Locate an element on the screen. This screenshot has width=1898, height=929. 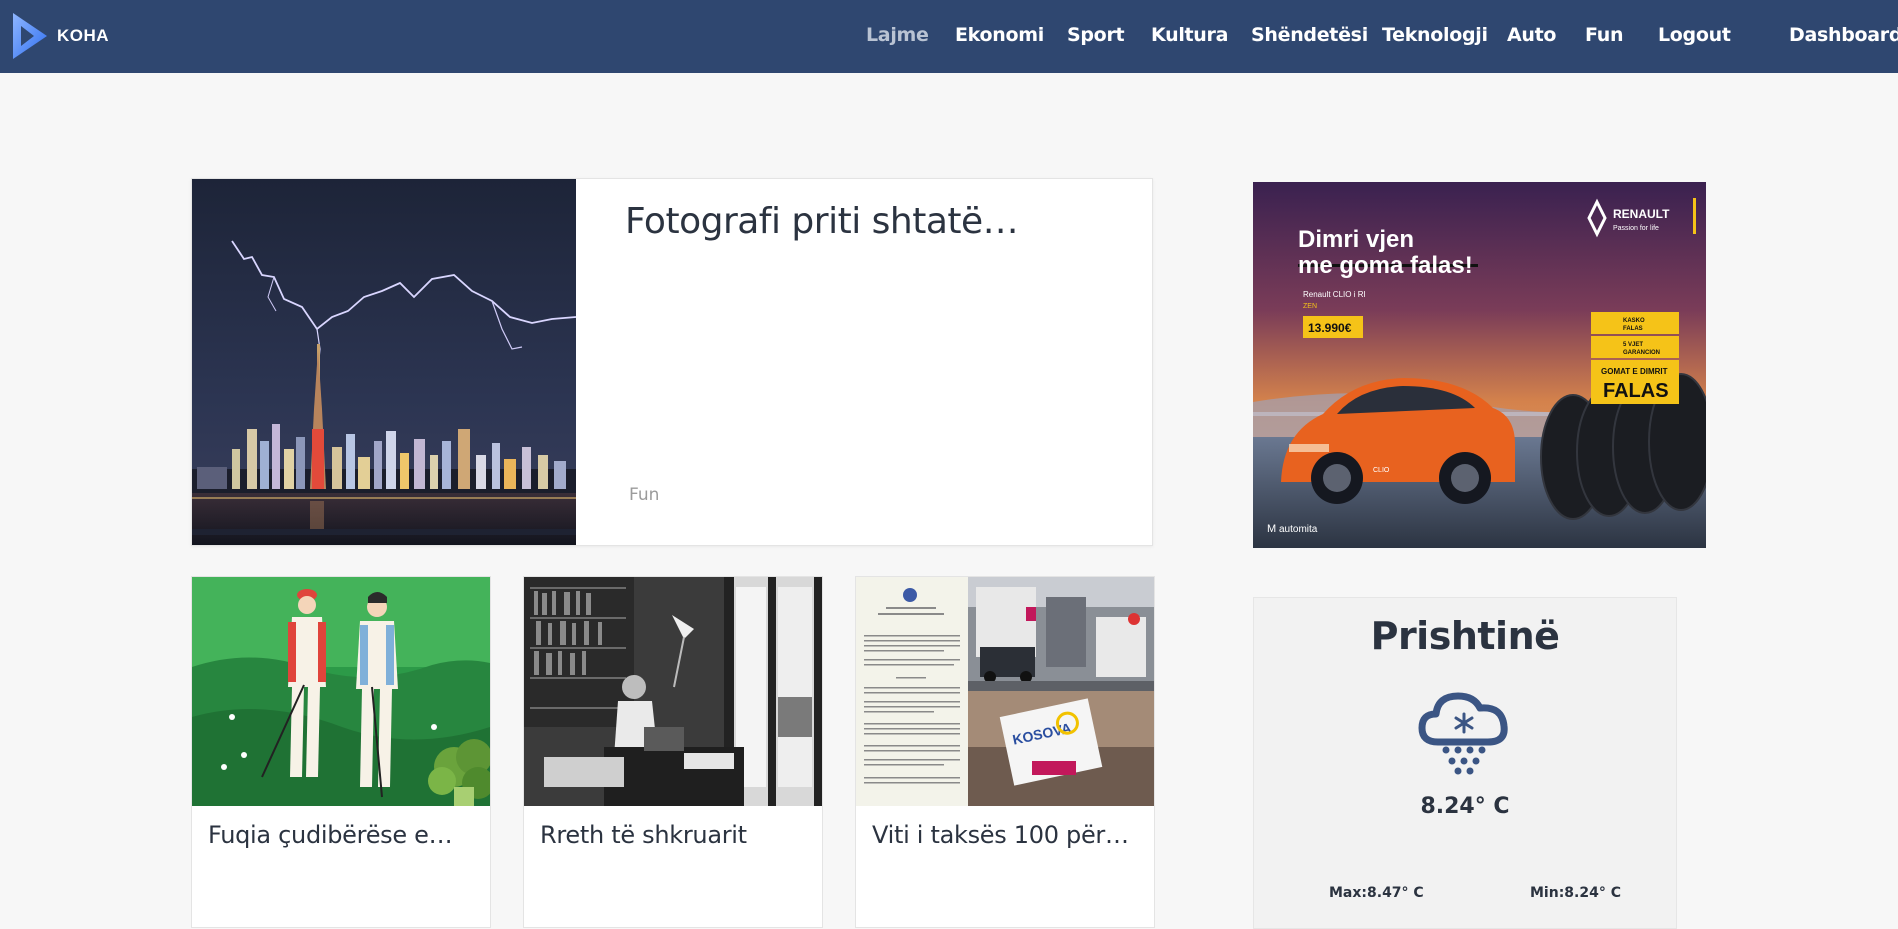
ad-badge2-l2: GARANCION is located at coordinates (1641, 353).